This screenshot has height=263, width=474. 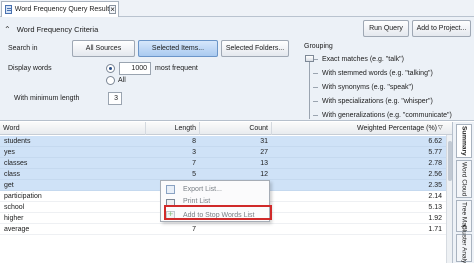 What do you see at coordinates (377, 101) in the screenshot?
I see `grouping-option-specializations: With specializations (e.g. "whisper")` at bounding box center [377, 101].